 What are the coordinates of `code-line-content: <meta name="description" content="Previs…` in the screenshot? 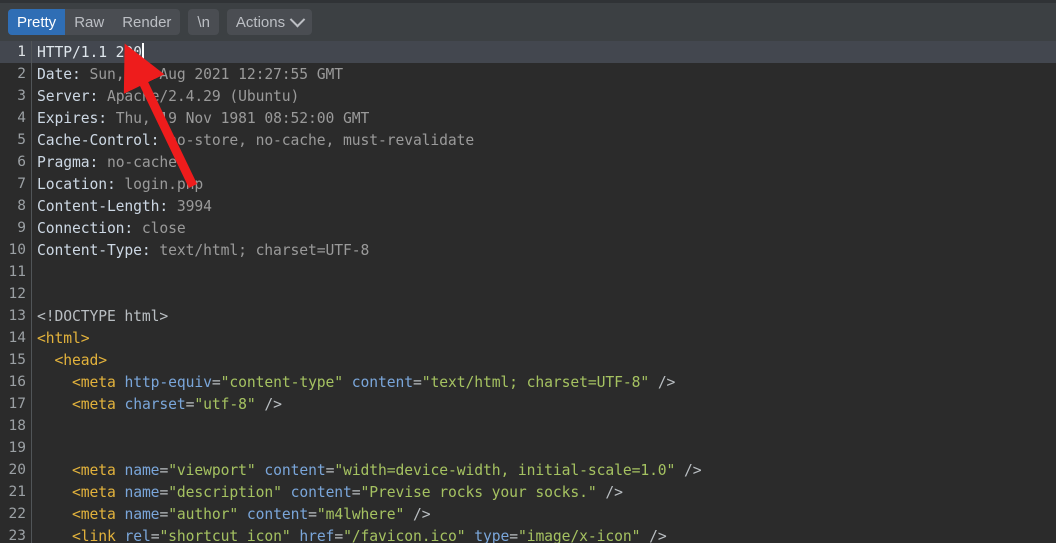 It's located at (347, 492).